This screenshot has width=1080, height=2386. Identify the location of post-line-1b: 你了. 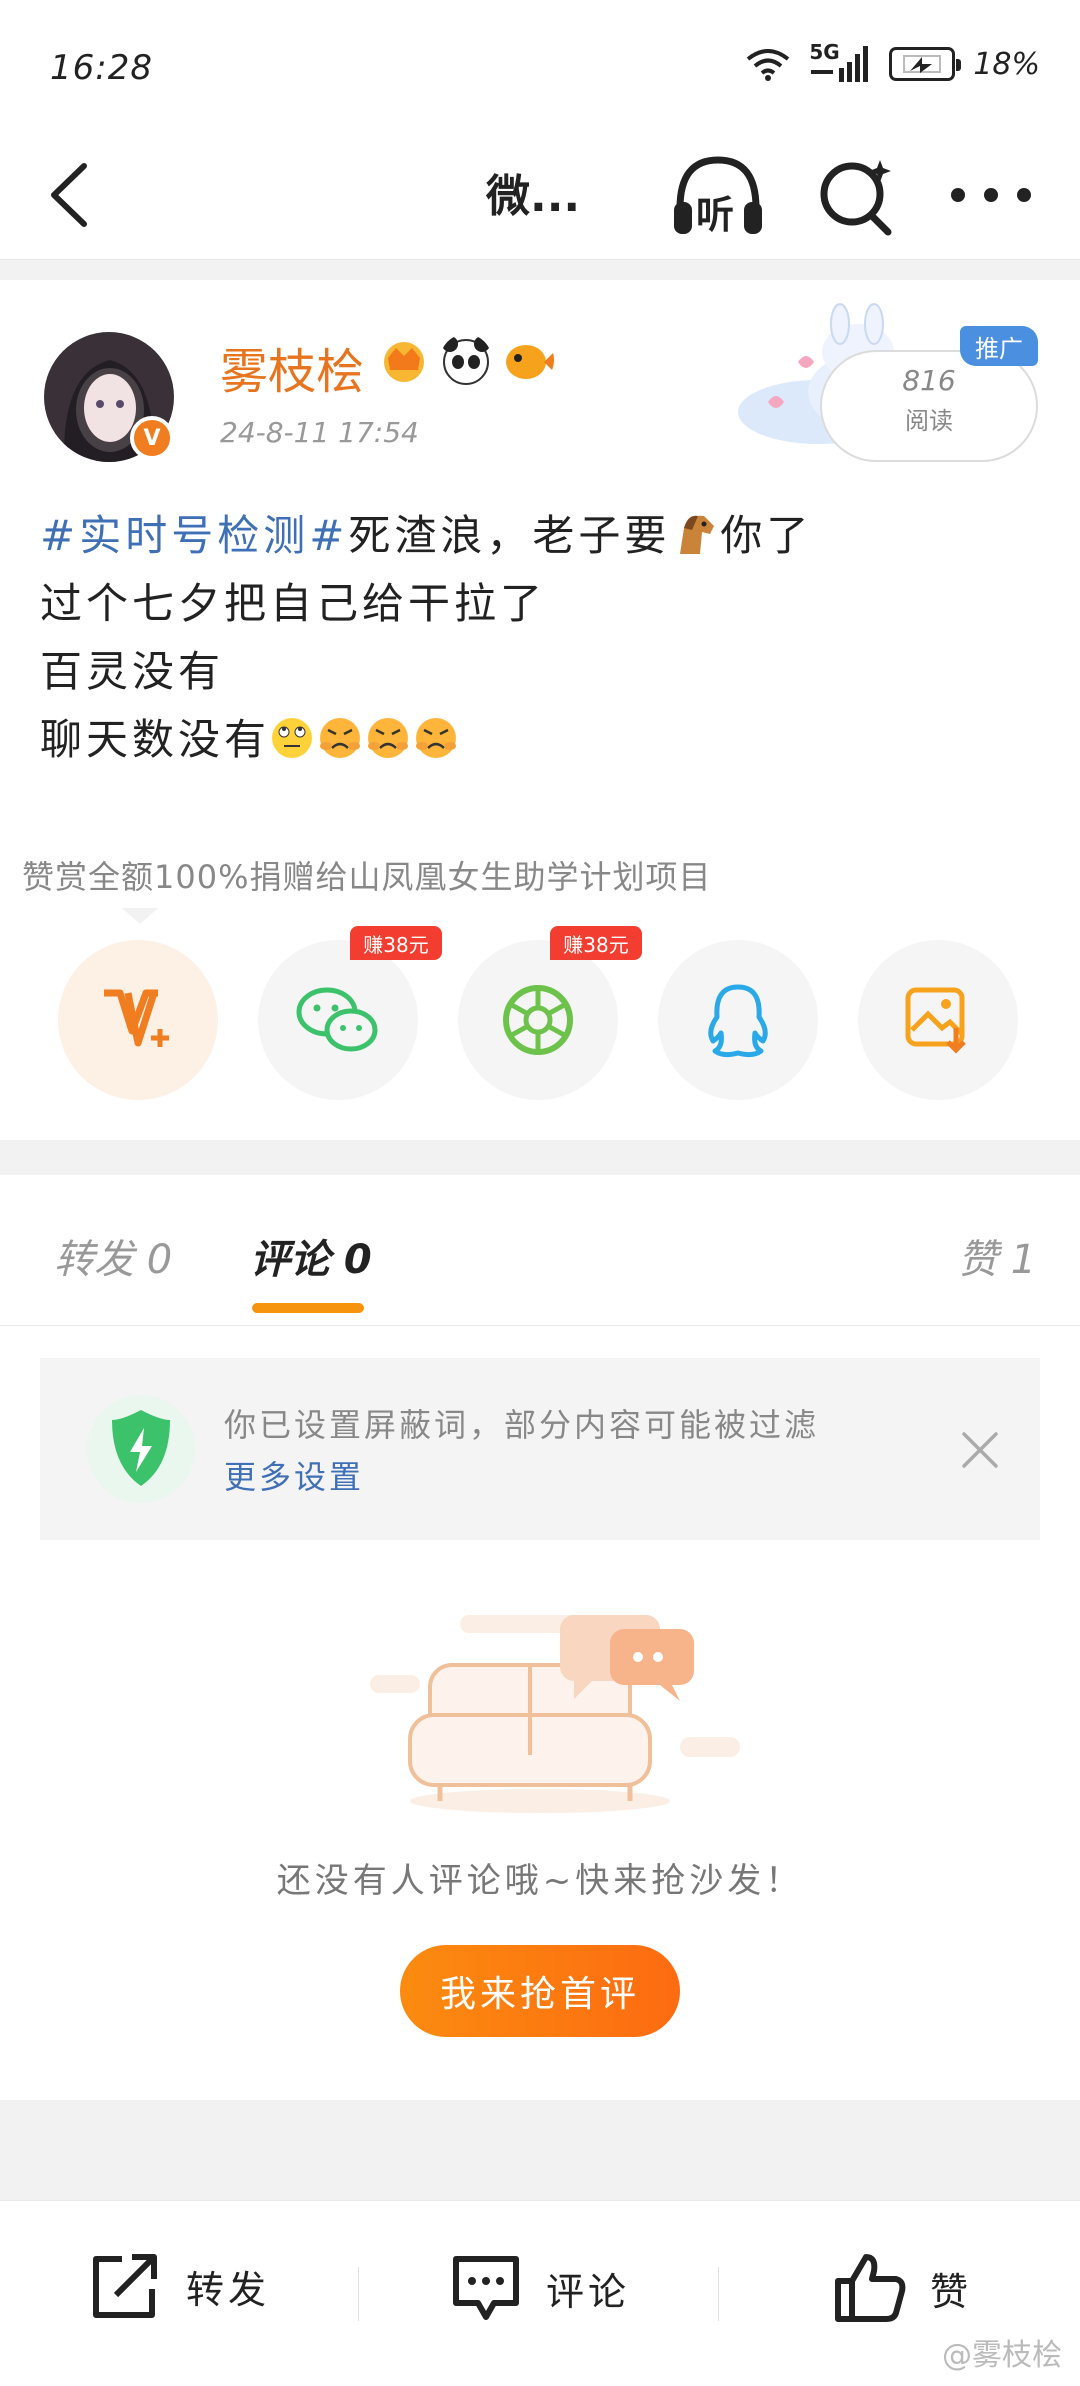
(766, 535).